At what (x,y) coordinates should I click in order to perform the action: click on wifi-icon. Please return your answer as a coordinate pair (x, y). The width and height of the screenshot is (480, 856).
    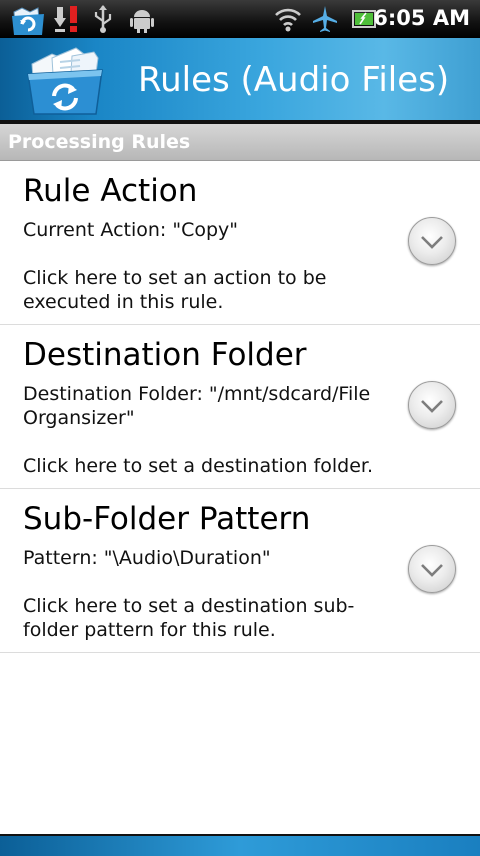
    Looking at the image, I should click on (288, 21).